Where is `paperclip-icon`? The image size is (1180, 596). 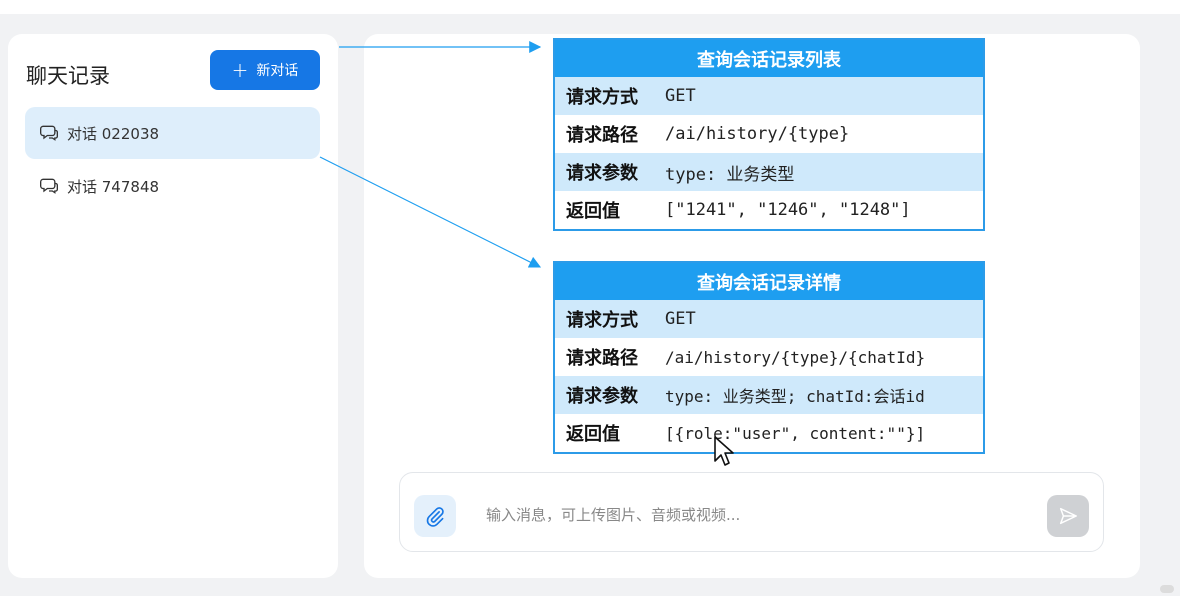 paperclip-icon is located at coordinates (435, 517).